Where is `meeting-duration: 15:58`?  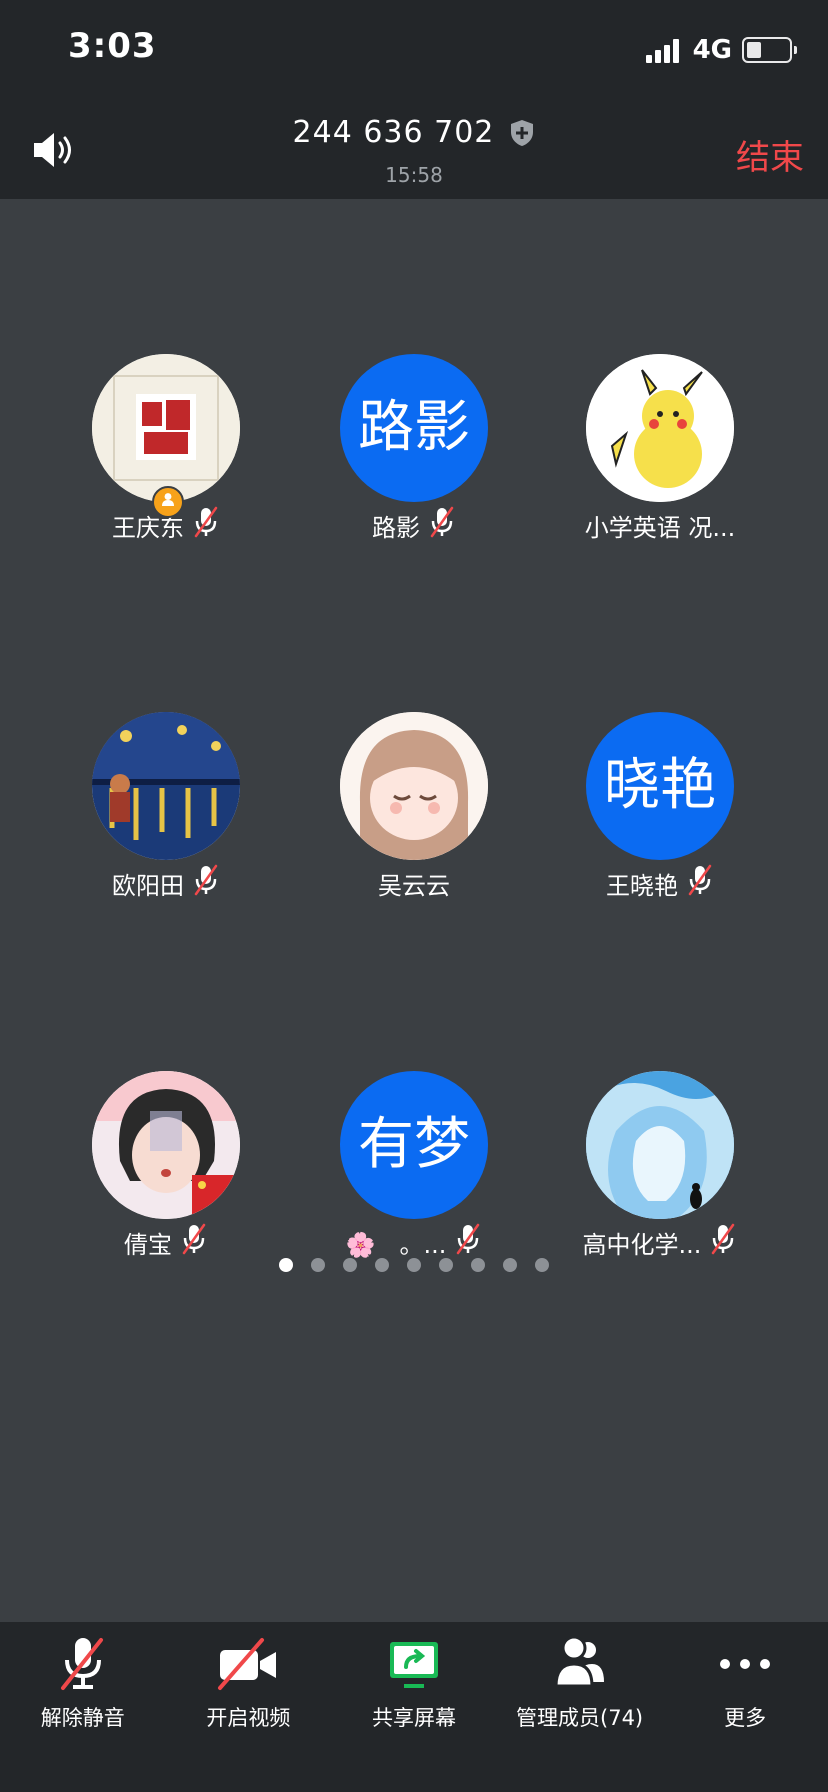 meeting-duration: 15:58 is located at coordinates (414, 175).